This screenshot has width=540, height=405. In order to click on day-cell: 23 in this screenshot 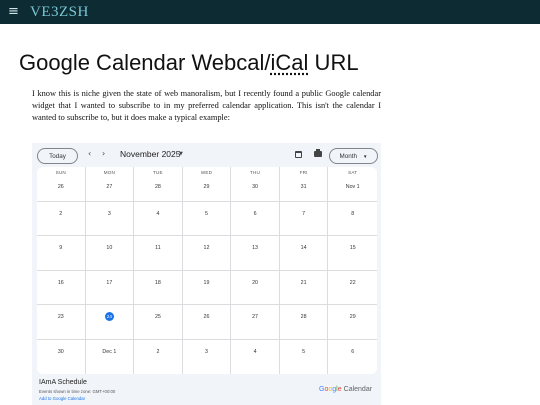, I will do `click(61, 322)`.